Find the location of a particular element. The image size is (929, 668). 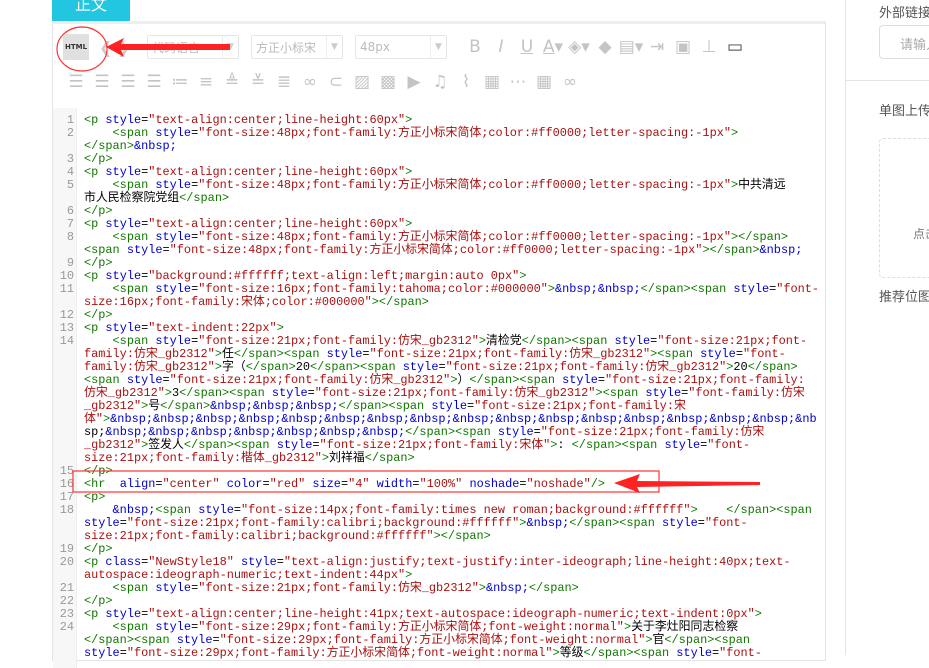

line-number: 8 is located at coordinates (70, 237).